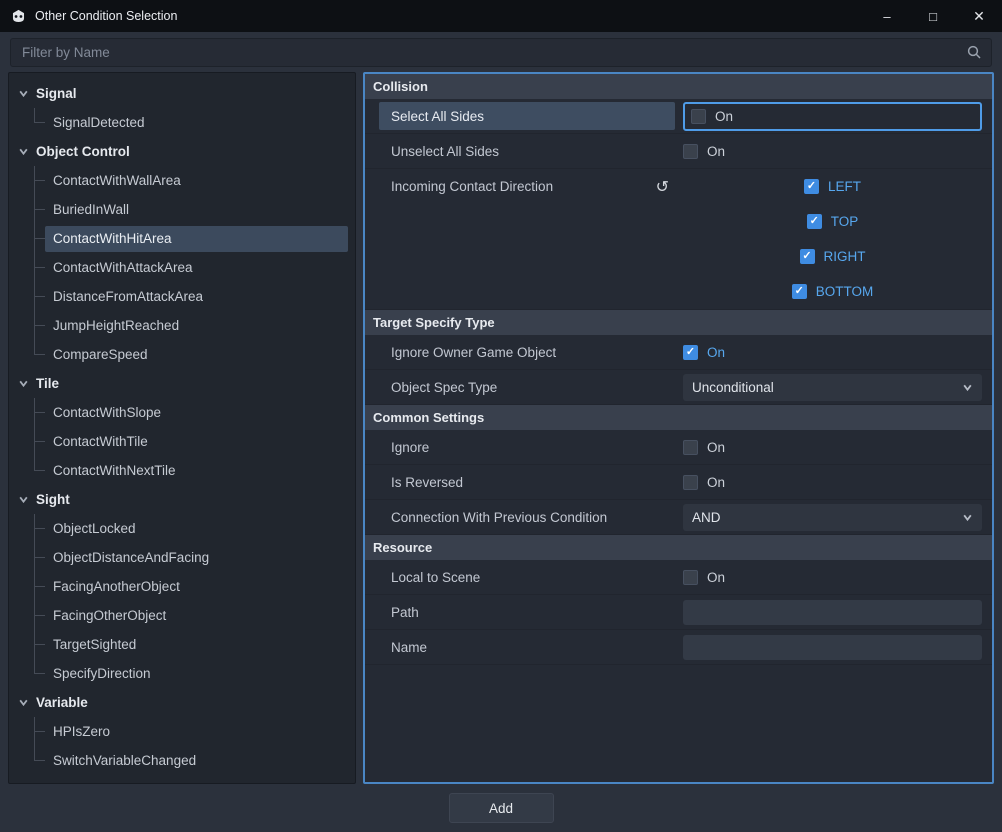 The width and height of the screenshot is (1002, 832). Describe the element at coordinates (182, 325) in the screenshot. I see `tree-item-jumpheightreached: JumpHeightReached` at that location.